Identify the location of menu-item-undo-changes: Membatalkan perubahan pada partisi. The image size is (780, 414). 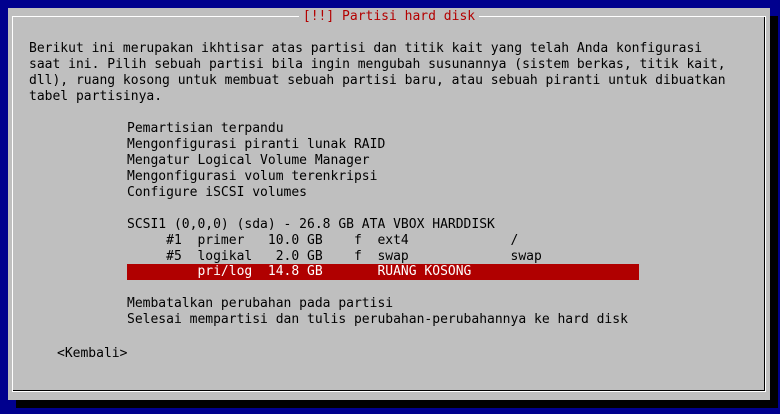
(260, 304).